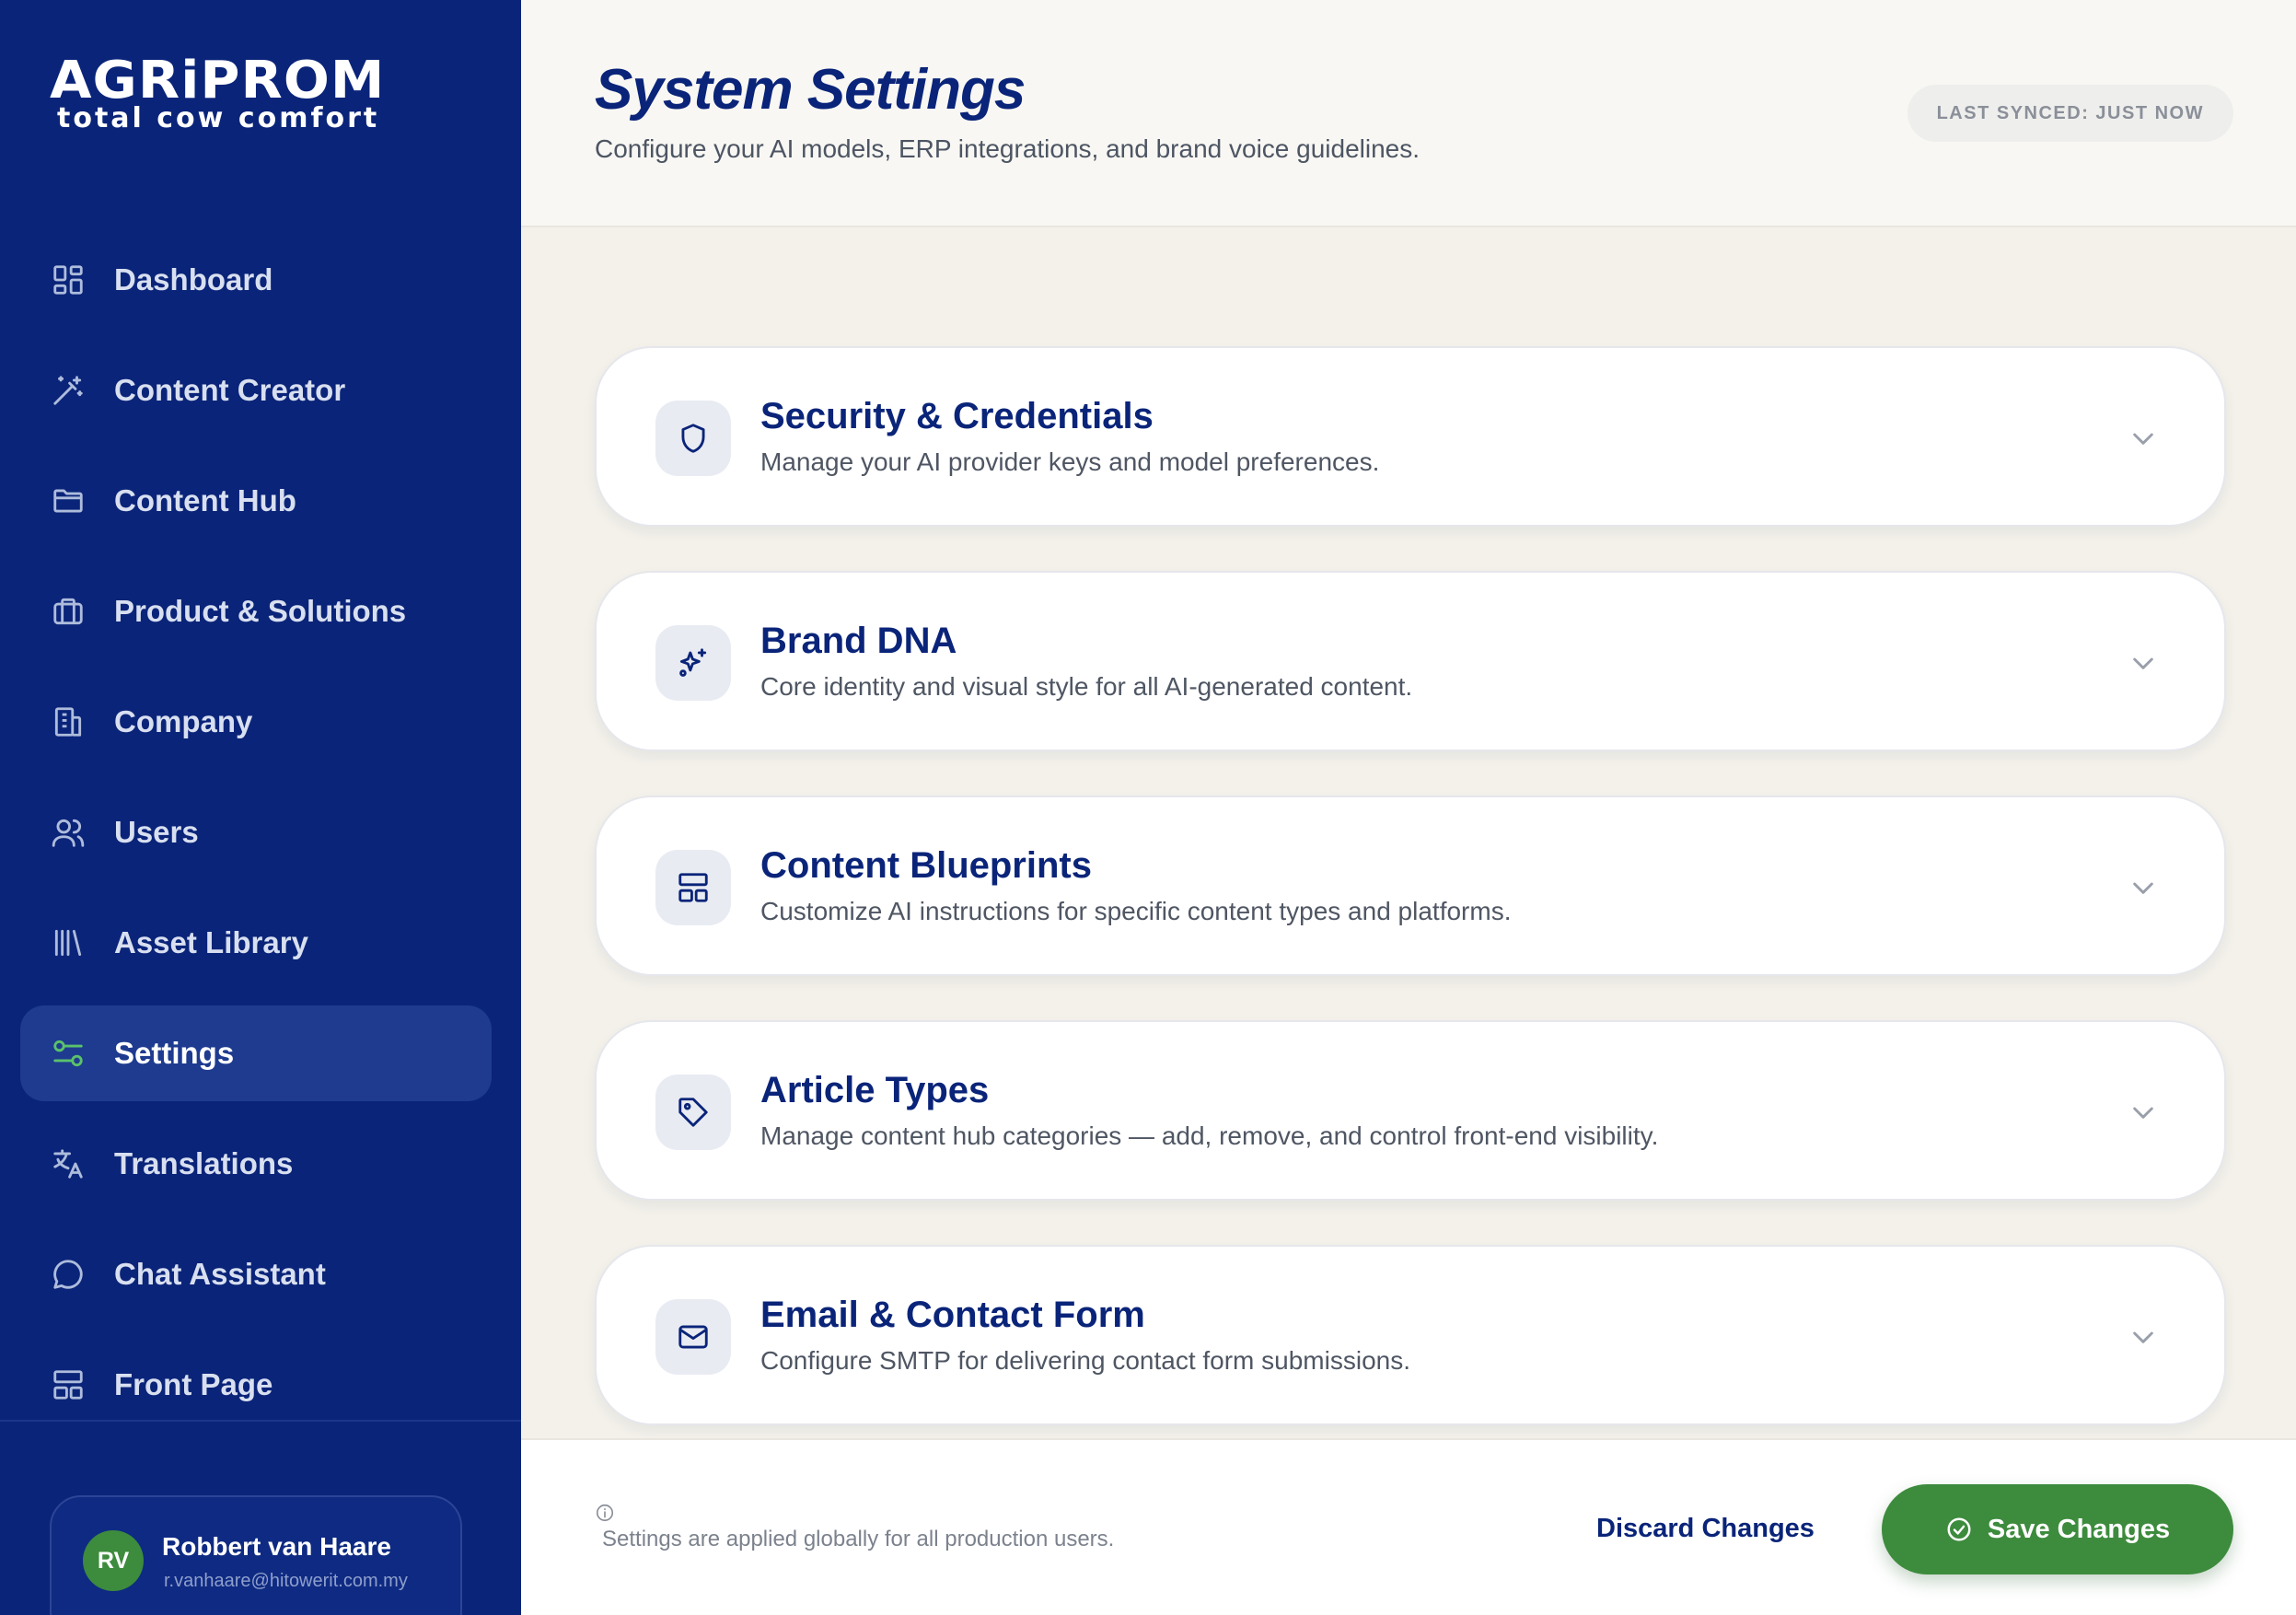 This screenshot has width=2296, height=1615. Describe the element at coordinates (811, 90) in the screenshot. I see `page-title: System Settings` at that location.